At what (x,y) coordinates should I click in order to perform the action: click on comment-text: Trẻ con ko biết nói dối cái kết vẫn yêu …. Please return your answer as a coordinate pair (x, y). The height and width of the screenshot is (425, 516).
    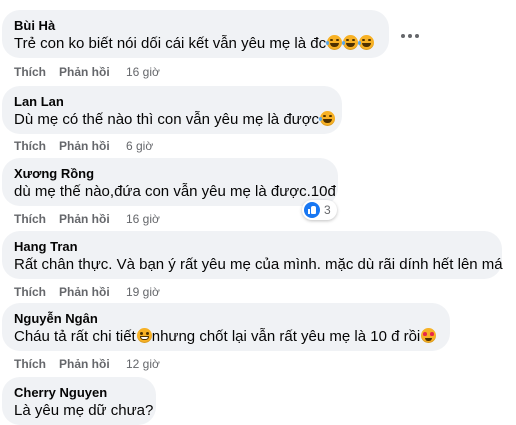
    Looking at the image, I should click on (195, 44).